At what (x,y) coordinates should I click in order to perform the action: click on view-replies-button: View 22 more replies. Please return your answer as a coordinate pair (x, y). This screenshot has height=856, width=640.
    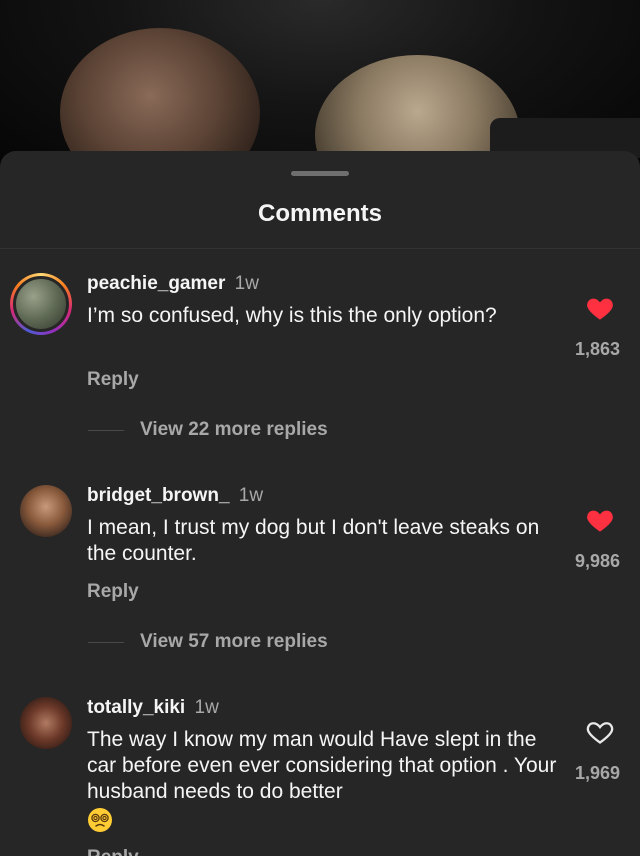
    Looking at the image, I should click on (208, 430).